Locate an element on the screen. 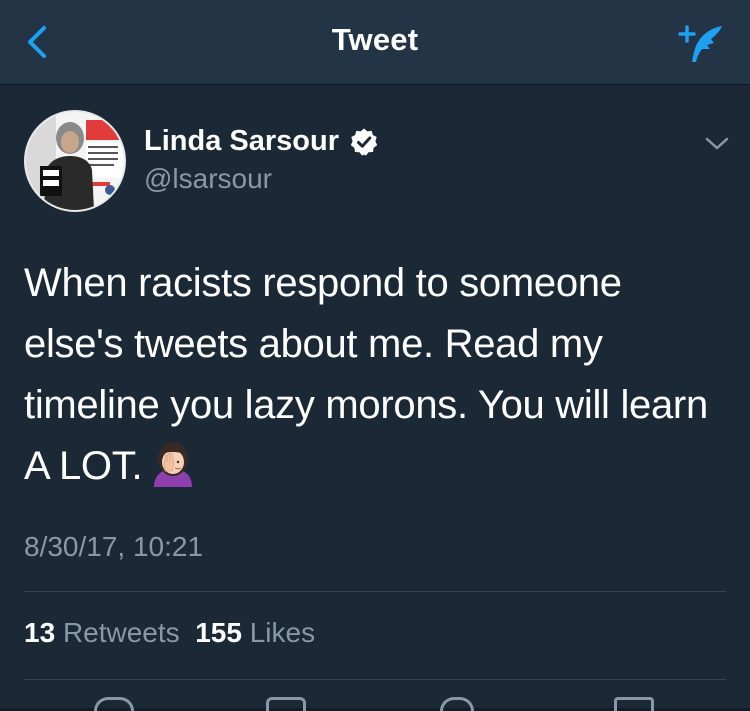  reply-icon is located at coordinates (114, 704).